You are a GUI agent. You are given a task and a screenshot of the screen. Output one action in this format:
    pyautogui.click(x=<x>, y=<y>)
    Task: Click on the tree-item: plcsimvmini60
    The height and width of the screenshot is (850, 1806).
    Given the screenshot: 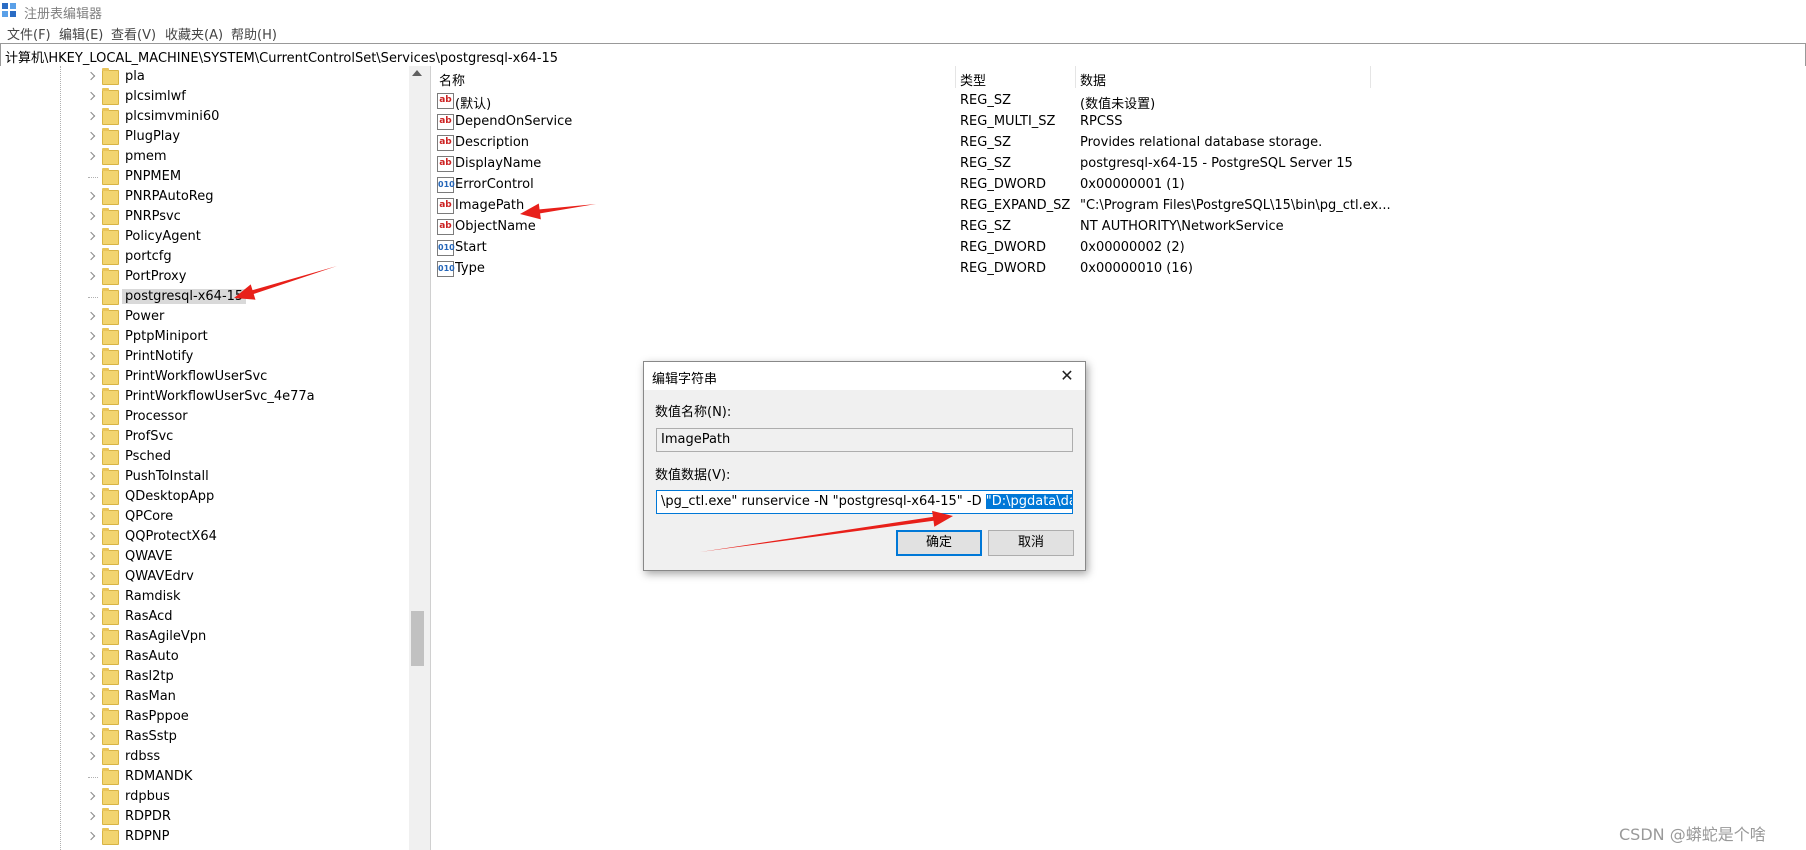 What is the action you would take?
    pyautogui.click(x=205, y=117)
    